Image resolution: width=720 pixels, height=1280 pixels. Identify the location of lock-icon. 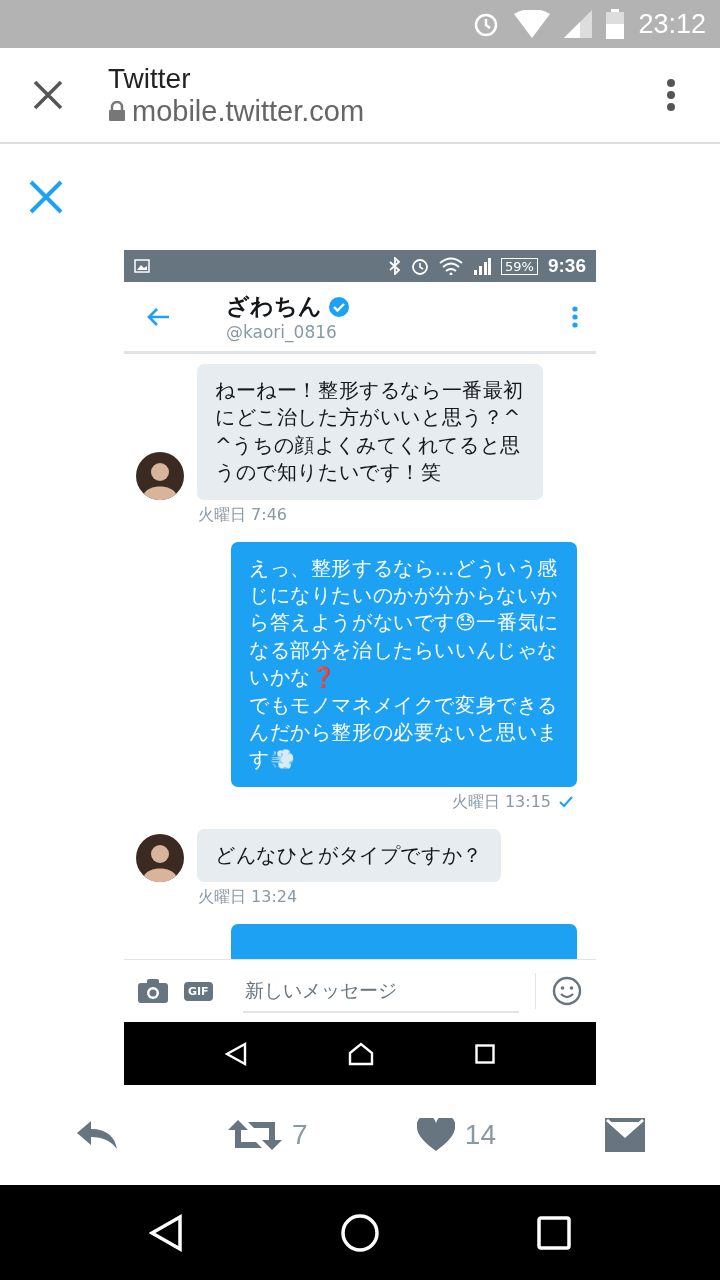
(117, 111).